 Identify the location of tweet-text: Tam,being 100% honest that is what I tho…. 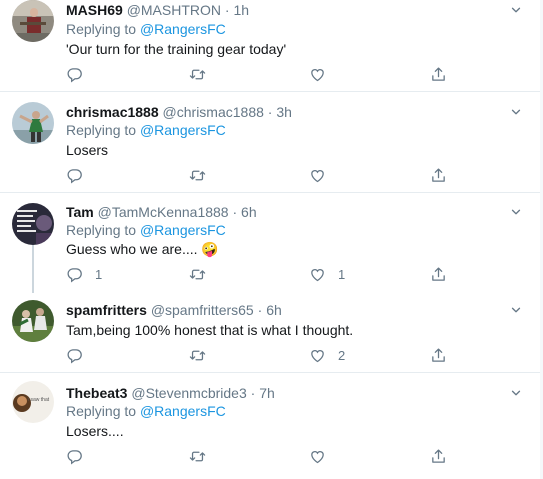
(210, 330).